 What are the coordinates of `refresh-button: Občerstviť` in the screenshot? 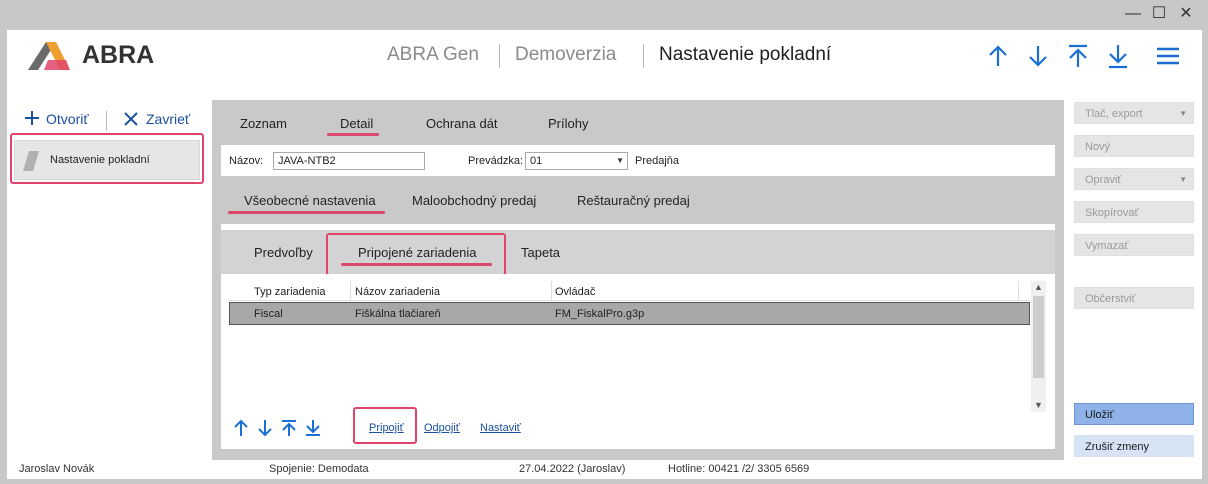 It's located at (1134, 298).